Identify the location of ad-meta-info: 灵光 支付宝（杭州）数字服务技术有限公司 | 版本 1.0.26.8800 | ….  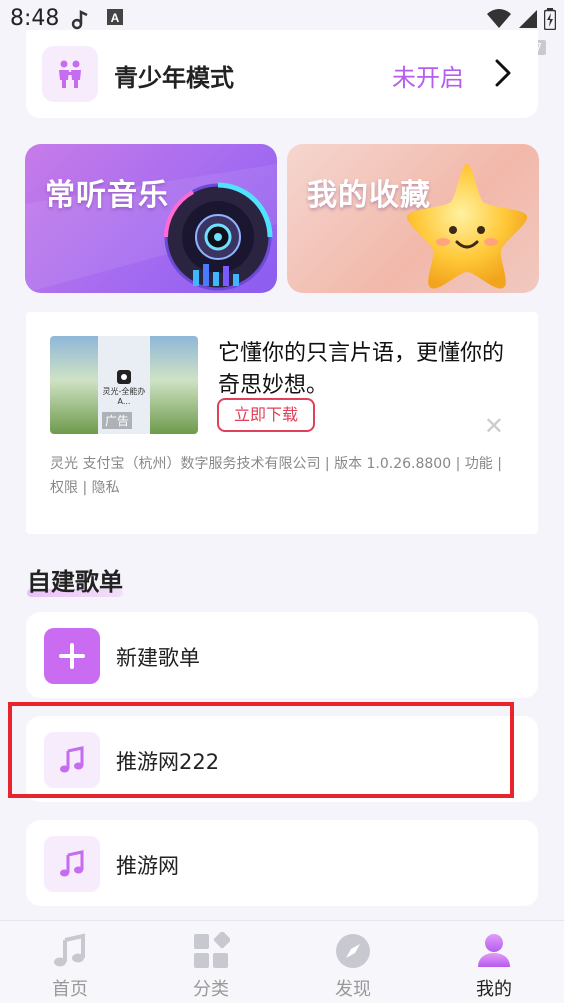
(283, 476).